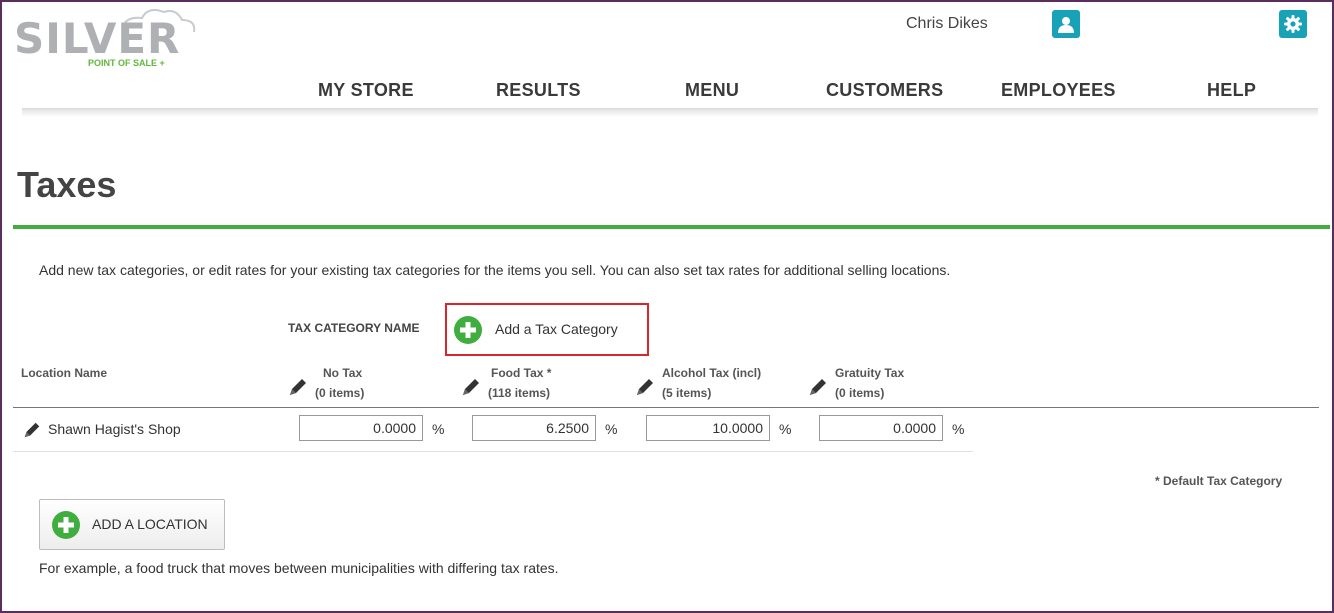 The height and width of the screenshot is (613, 1334). I want to click on add-tax-category-button: Add a Tax Category, so click(547, 329).